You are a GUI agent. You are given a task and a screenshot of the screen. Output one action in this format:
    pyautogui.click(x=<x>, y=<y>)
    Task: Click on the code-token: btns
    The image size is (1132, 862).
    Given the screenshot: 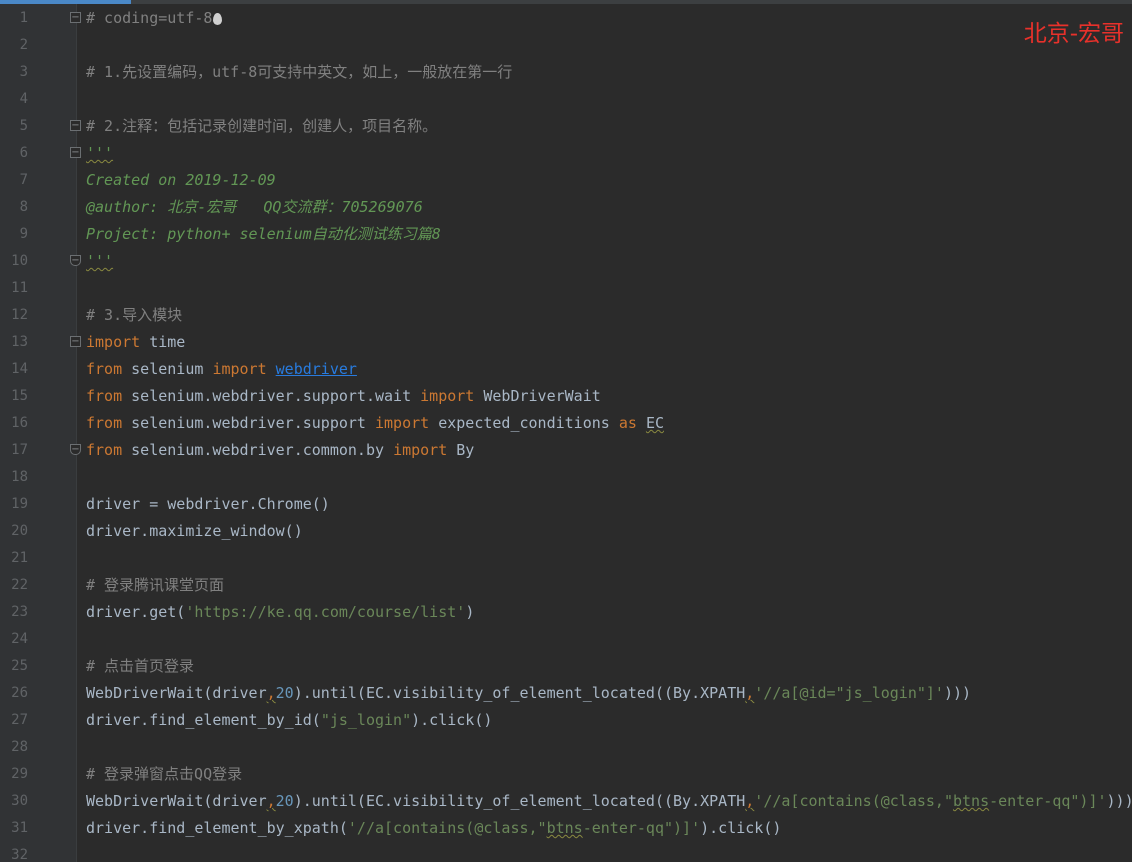 What is the action you would take?
    pyautogui.click(x=564, y=828)
    